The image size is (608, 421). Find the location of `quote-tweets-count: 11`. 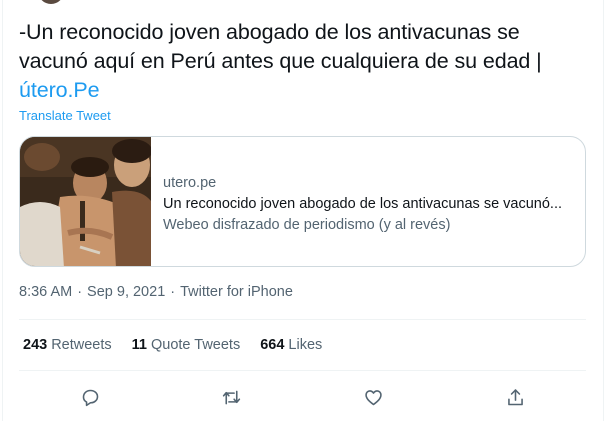

quote-tweets-count: 11 is located at coordinates (139, 345).